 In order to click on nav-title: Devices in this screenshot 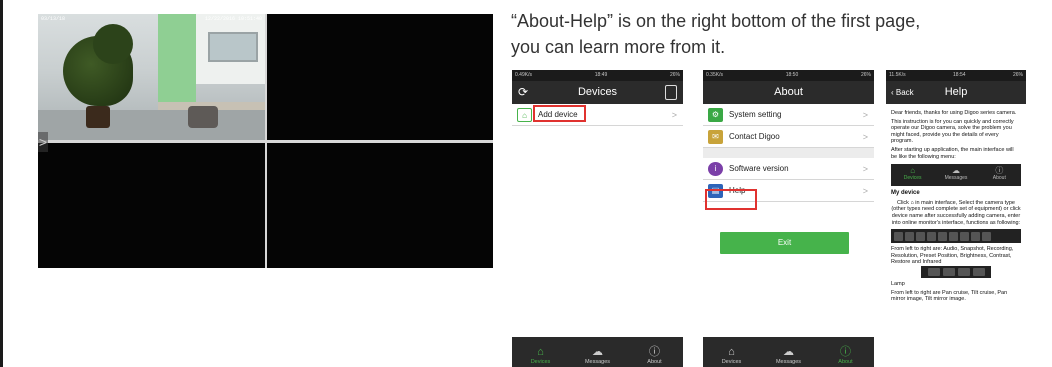, I will do `click(597, 92)`.